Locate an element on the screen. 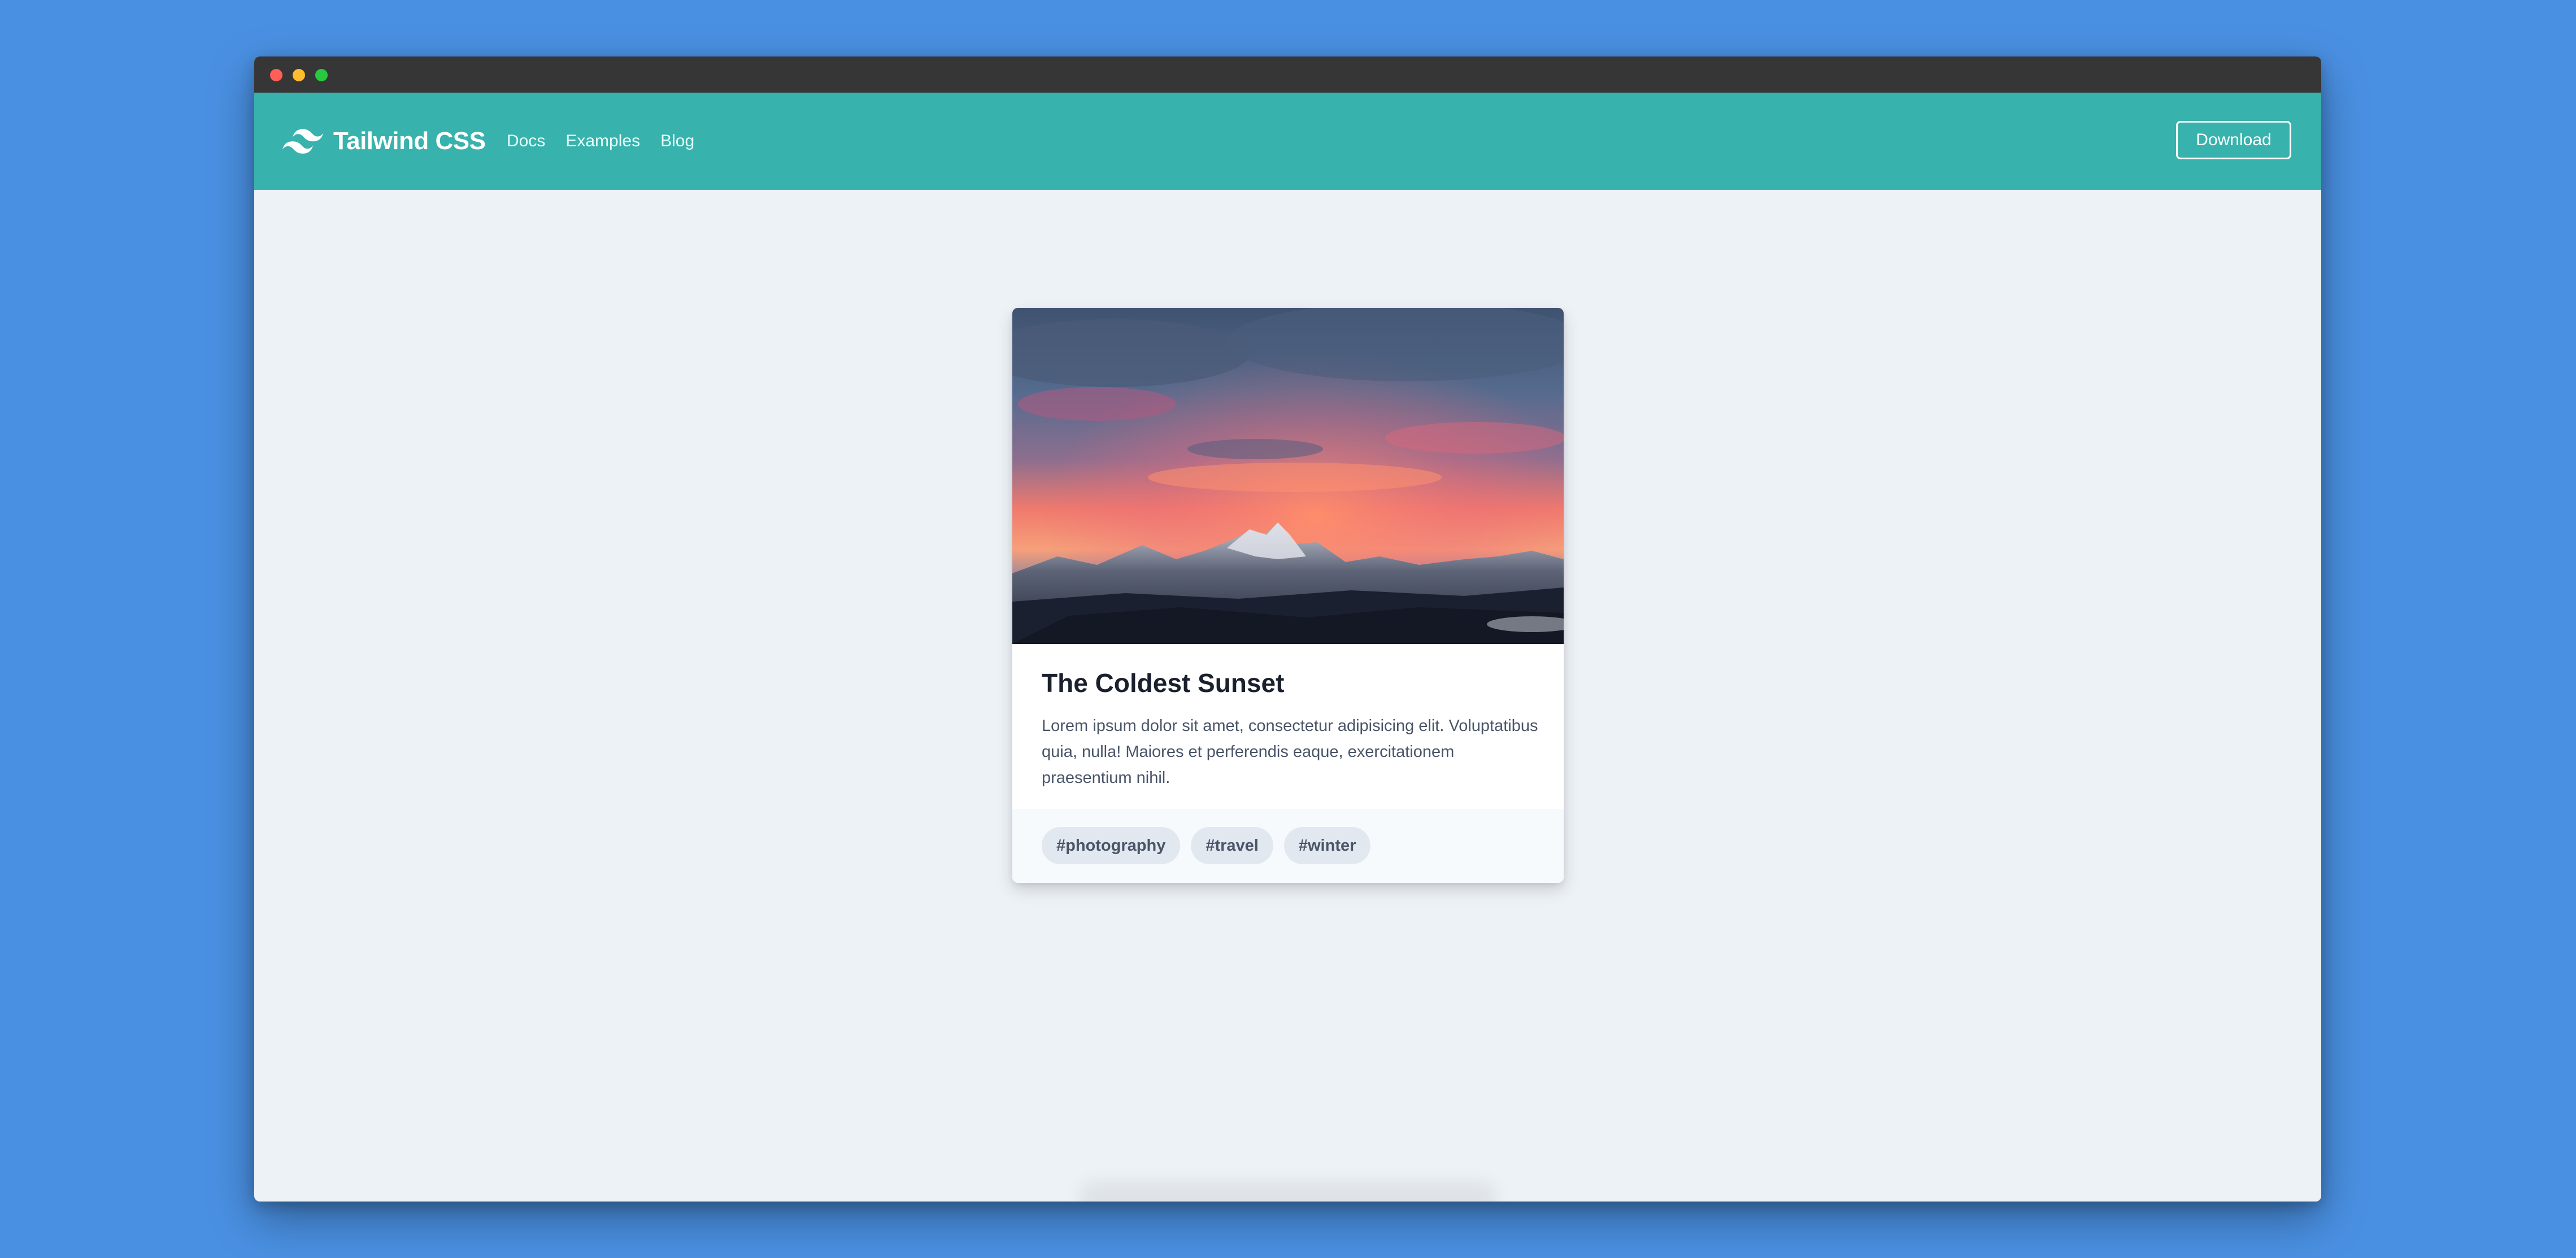 This screenshot has width=2576, height=1258. tag-winter: #winter is located at coordinates (1327, 846).